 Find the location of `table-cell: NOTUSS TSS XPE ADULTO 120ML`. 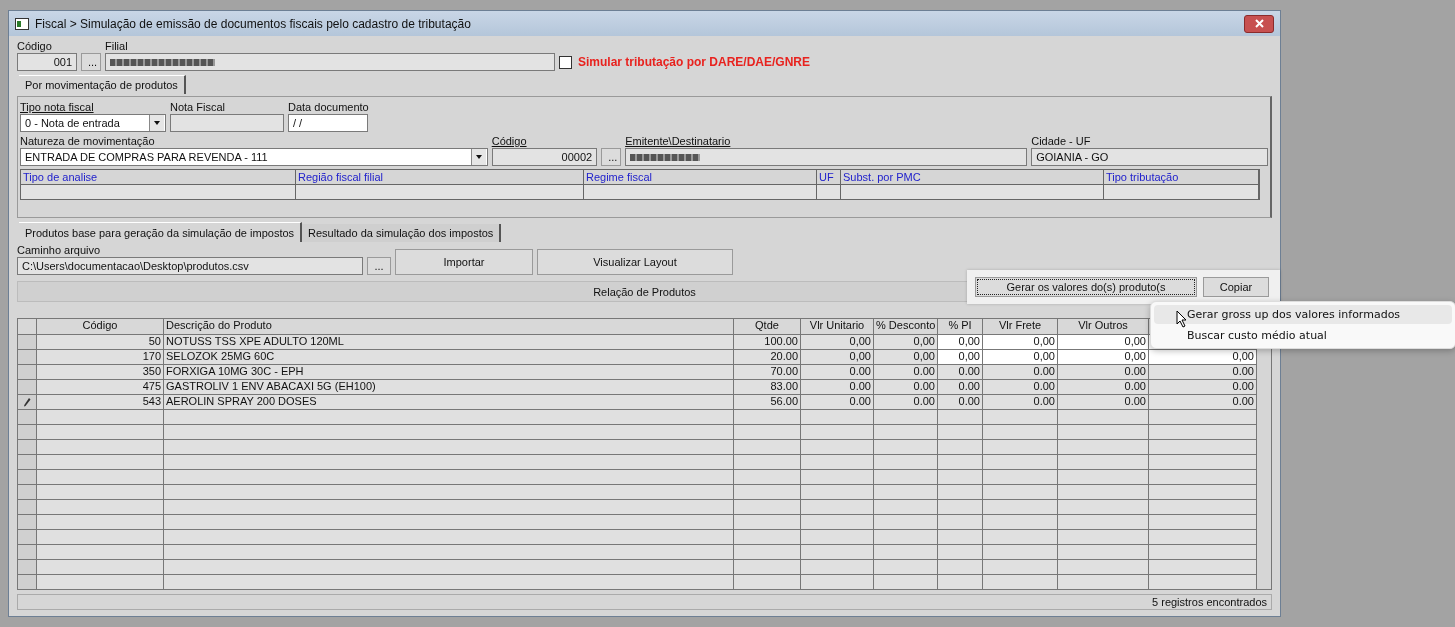

table-cell: NOTUSS TSS XPE ADULTO 120ML is located at coordinates (449, 342).